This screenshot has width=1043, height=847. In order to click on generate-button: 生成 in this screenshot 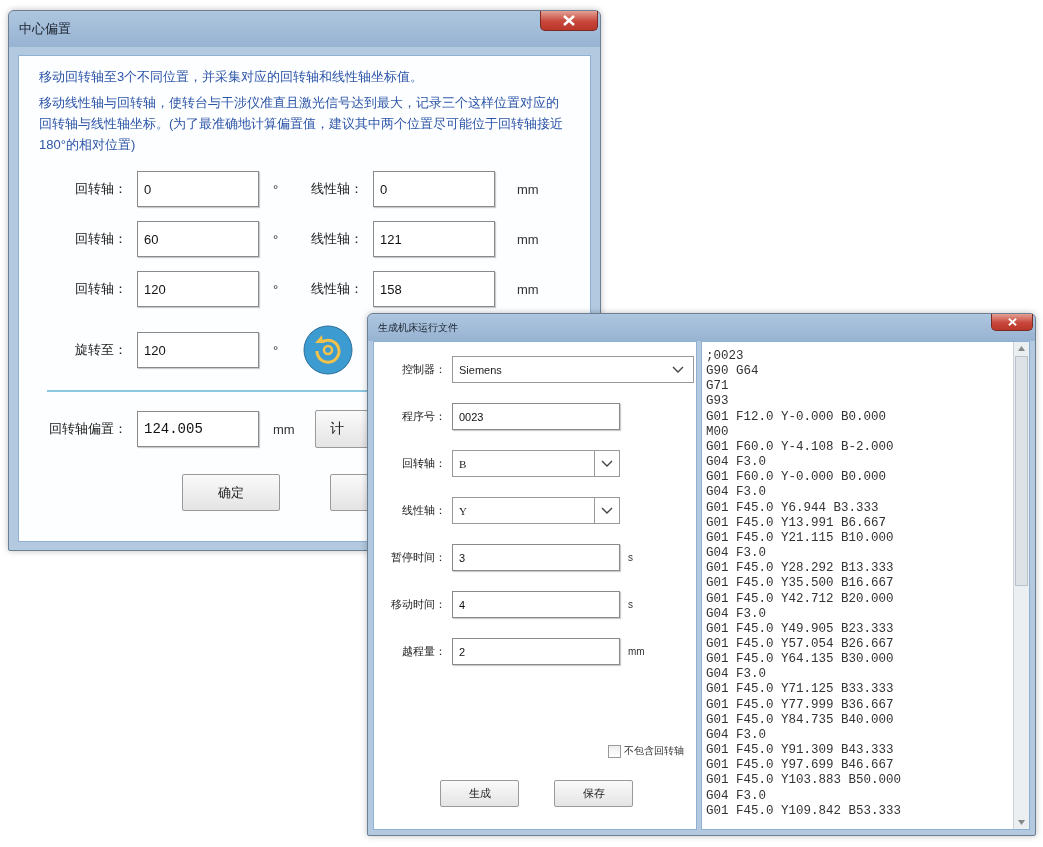, I will do `click(479, 793)`.